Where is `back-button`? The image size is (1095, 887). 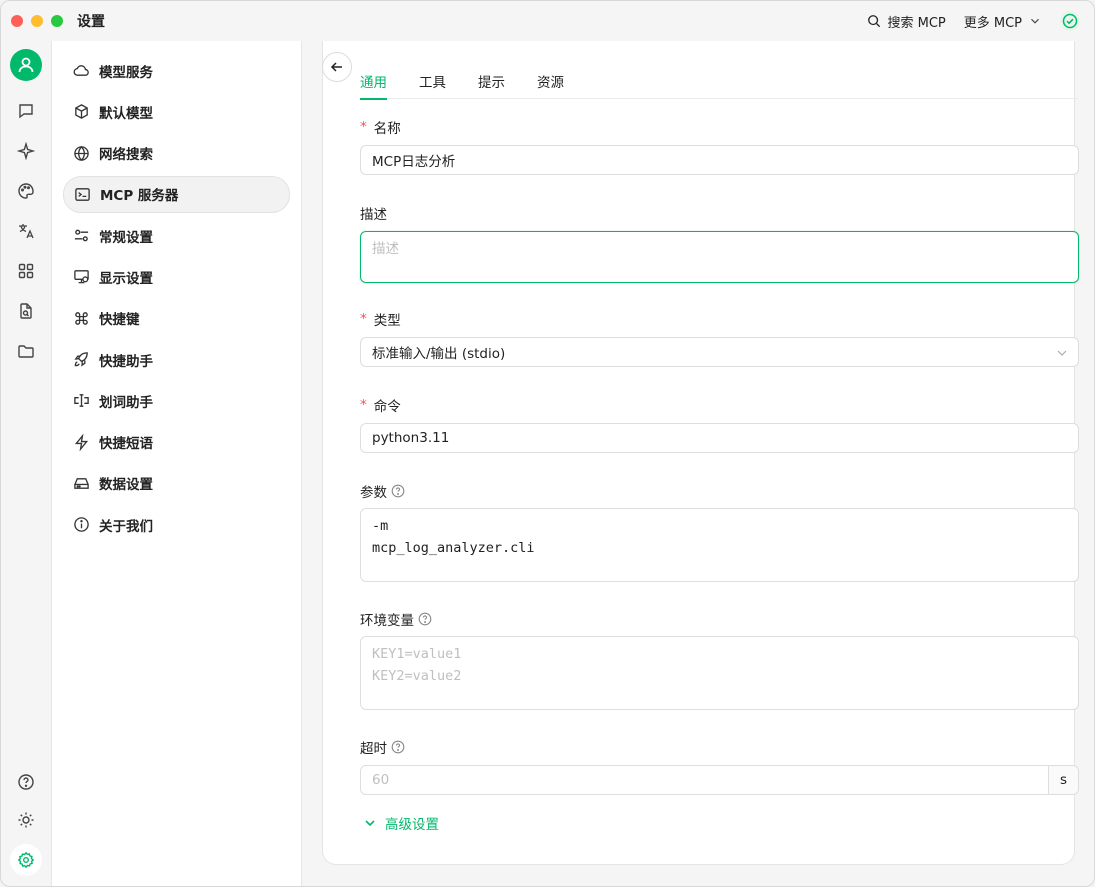
back-button is located at coordinates (337, 67).